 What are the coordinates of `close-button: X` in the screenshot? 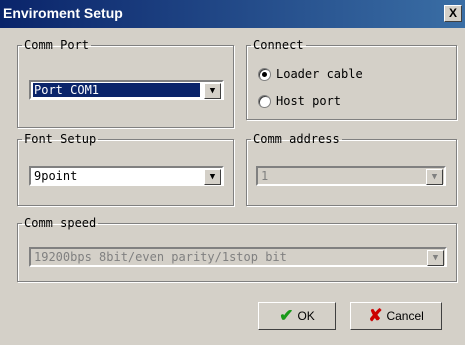 It's located at (453, 13).